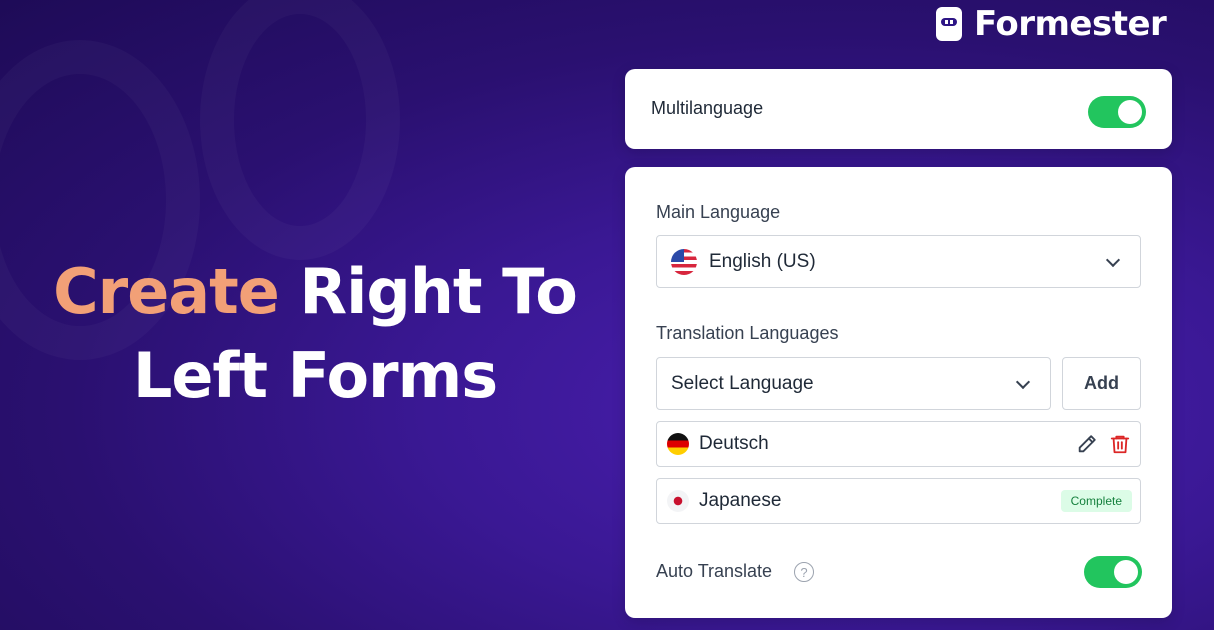 This screenshot has width=1214, height=630. What do you see at coordinates (734, 443) in the screenshot?
I see `language-name: Deutsch` at bounding box center [734, 443].